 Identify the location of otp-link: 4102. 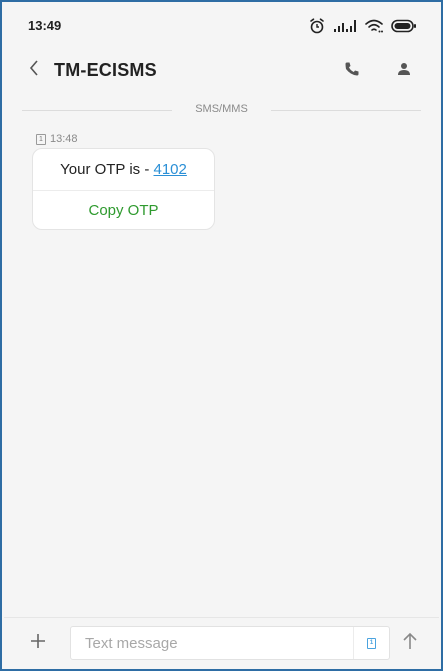
(170, 169).